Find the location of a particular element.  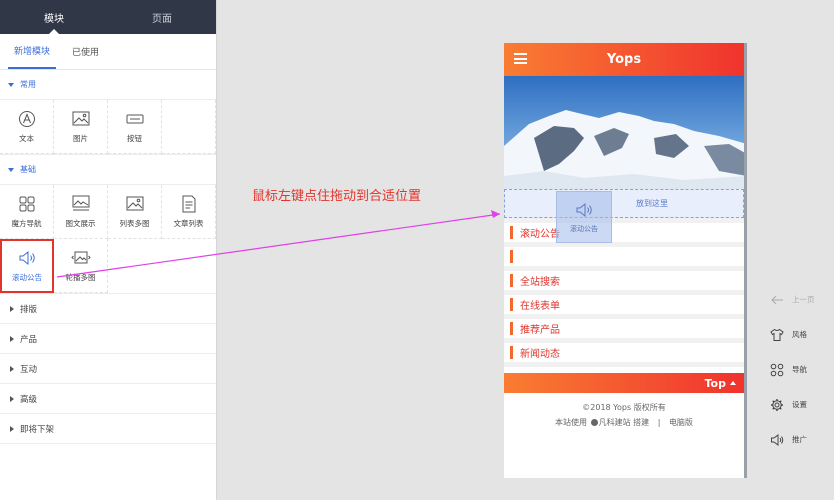

top-button-label: Top is located at coordinates (715, 383).